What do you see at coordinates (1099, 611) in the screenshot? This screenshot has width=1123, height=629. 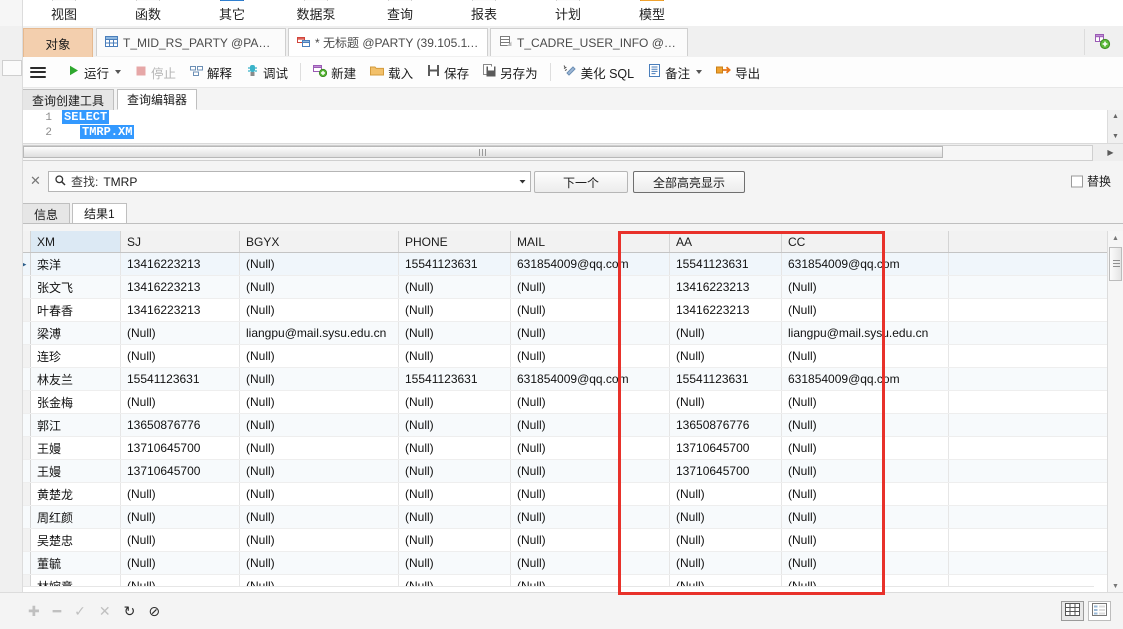 I see `form-view-button` at bounding box center [1099, 611].